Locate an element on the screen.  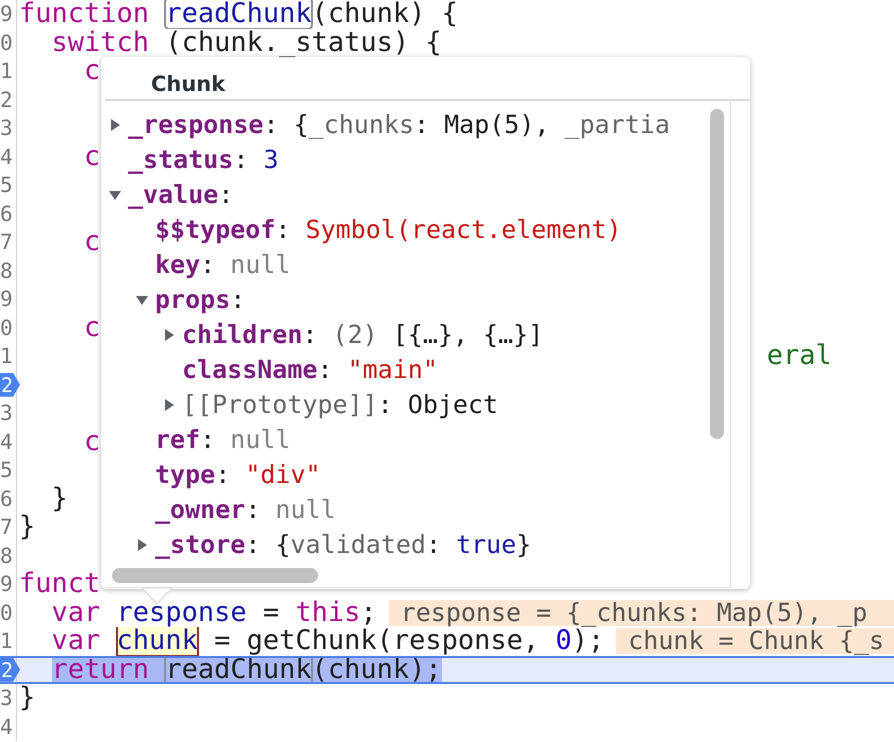
property-entry: ref: null is located at coordinates (222, 439).